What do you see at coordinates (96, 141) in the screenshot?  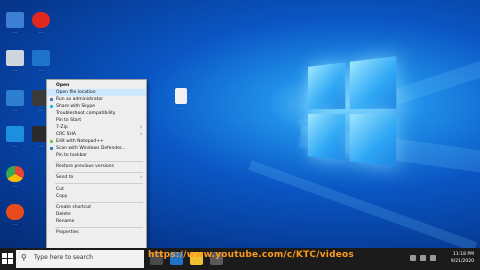 I see `menu-item-edit-with-notepad: Edit with Notepad++` at bounding box center [96, 141].